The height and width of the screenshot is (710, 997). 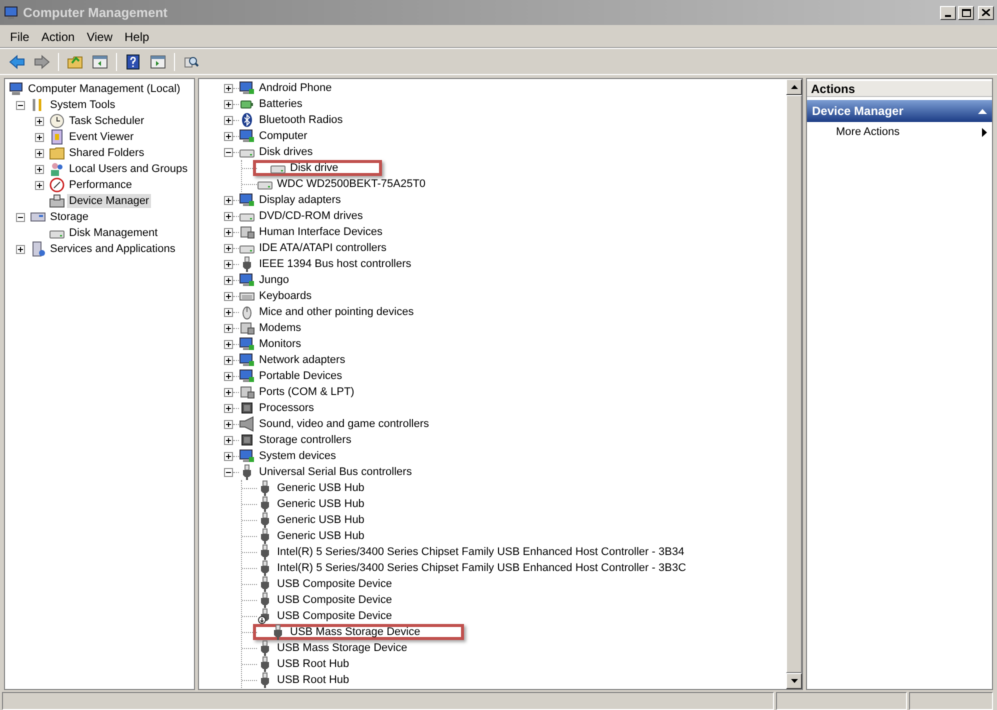 What do you see at coordinates (16, 89) in the screenshot?
I see `computer-icon` at bounding box center [16, 89].